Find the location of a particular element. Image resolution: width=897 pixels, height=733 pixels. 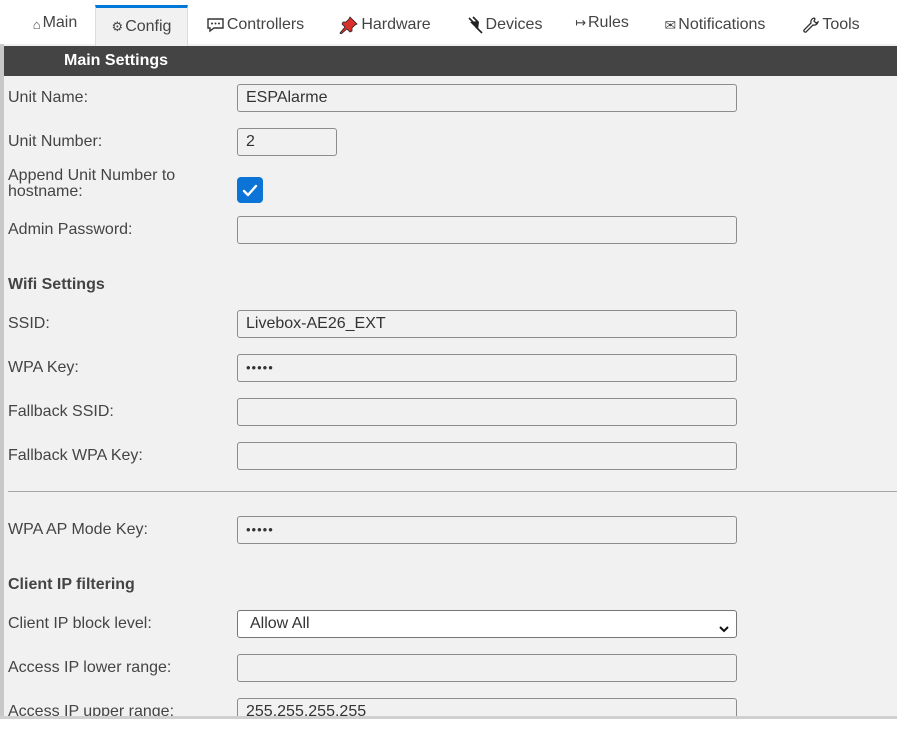

tab-main: ⌂ Main is located at coordinates (55, 25).